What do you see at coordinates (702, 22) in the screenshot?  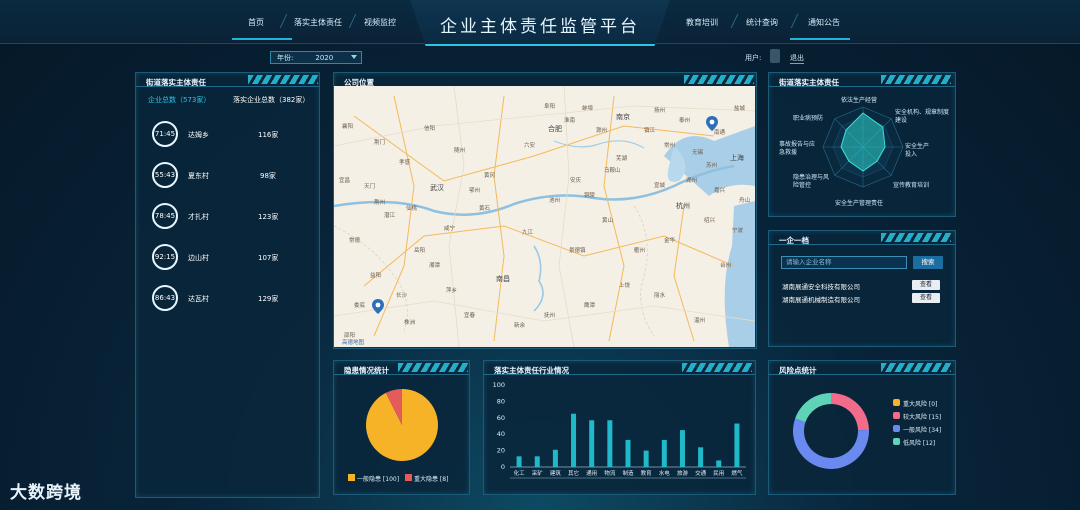 I see `nav-training: 教育培训` at bounding box center [702, 22].